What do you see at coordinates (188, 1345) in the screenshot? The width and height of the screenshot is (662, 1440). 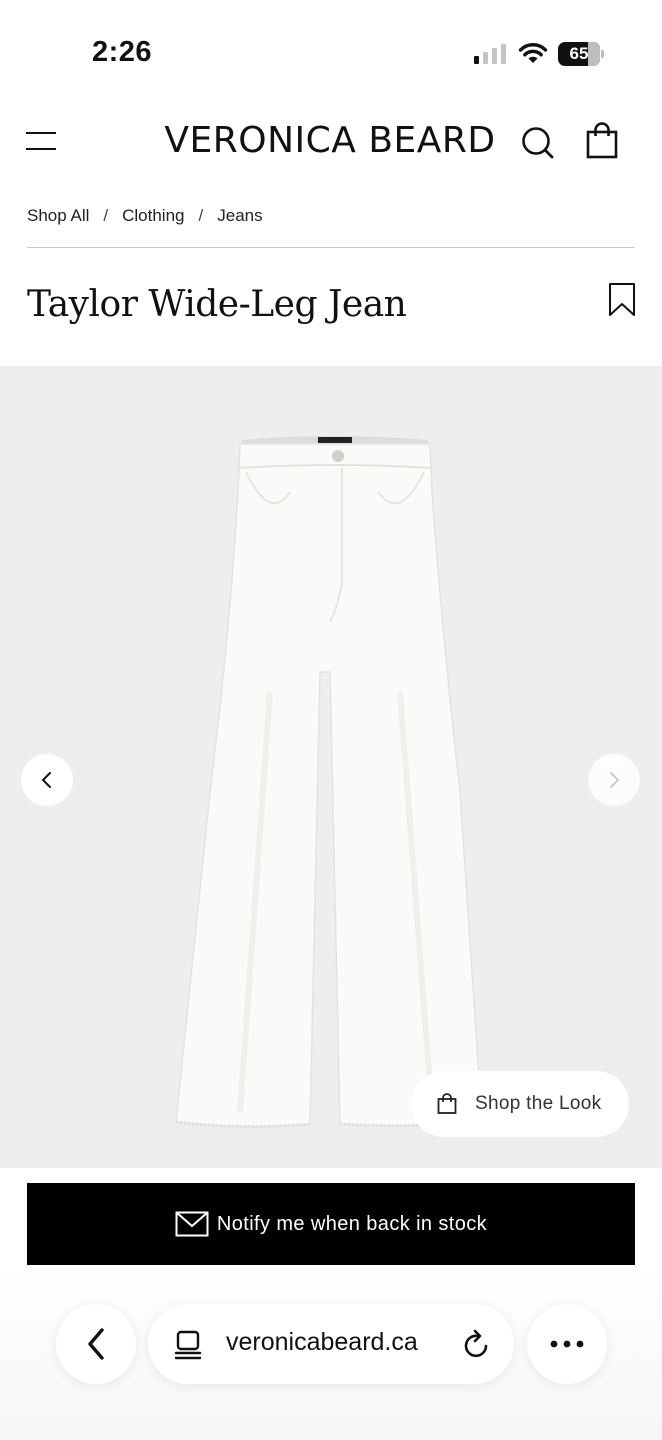 I see `tabs-icon` at bounding box center [188, 1345].